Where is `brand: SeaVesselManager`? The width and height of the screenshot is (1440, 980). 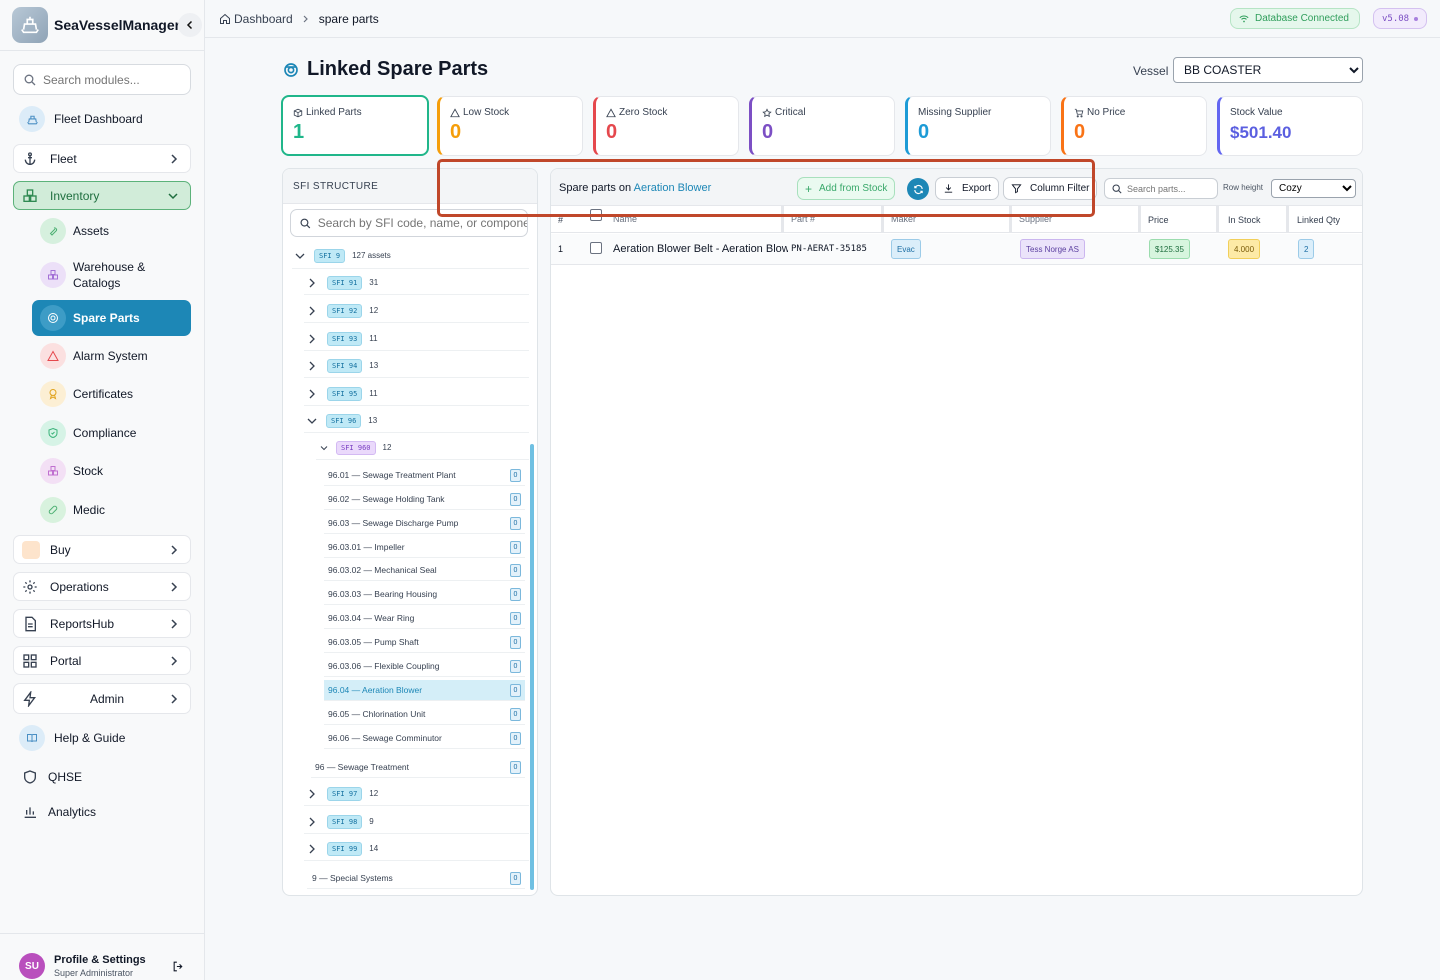 brand: SeaVesselManager is located at coordinates (107, 25).